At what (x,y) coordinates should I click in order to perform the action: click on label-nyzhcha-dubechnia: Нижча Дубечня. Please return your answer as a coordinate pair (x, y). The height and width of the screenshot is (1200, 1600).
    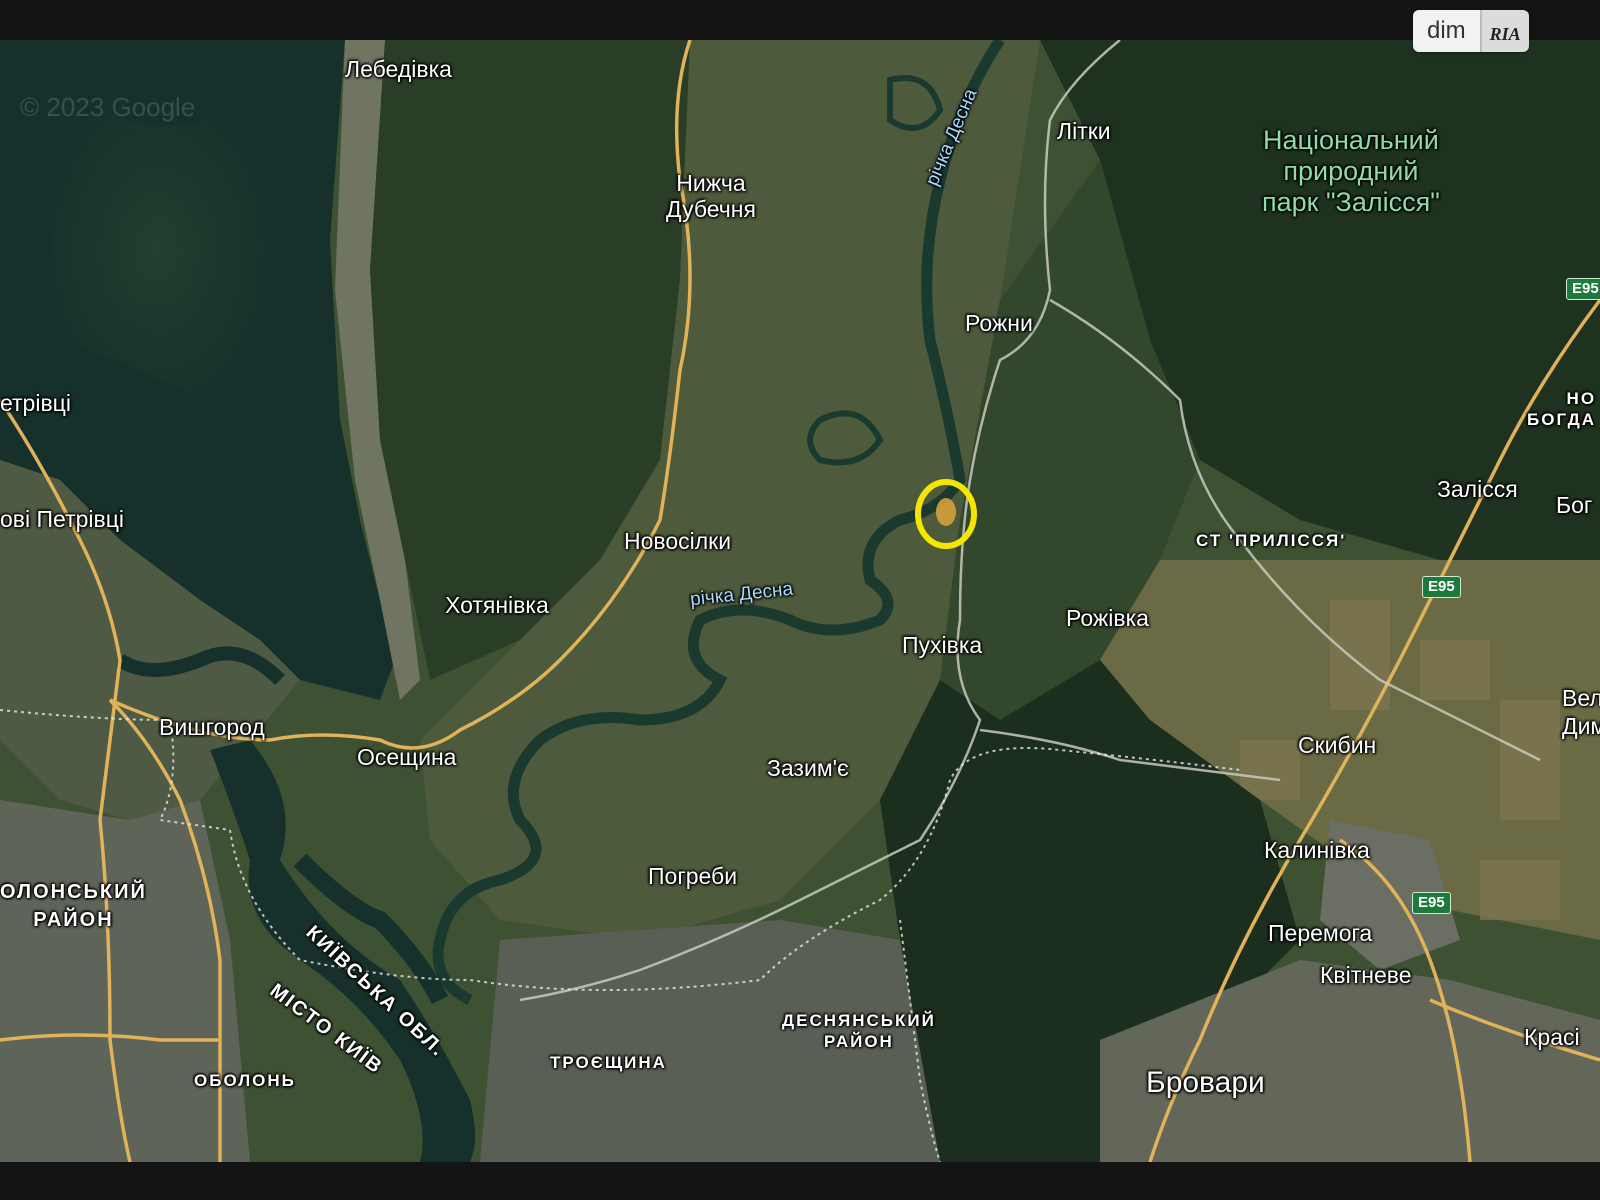
    Looking at the image, I should click on (711, 196).